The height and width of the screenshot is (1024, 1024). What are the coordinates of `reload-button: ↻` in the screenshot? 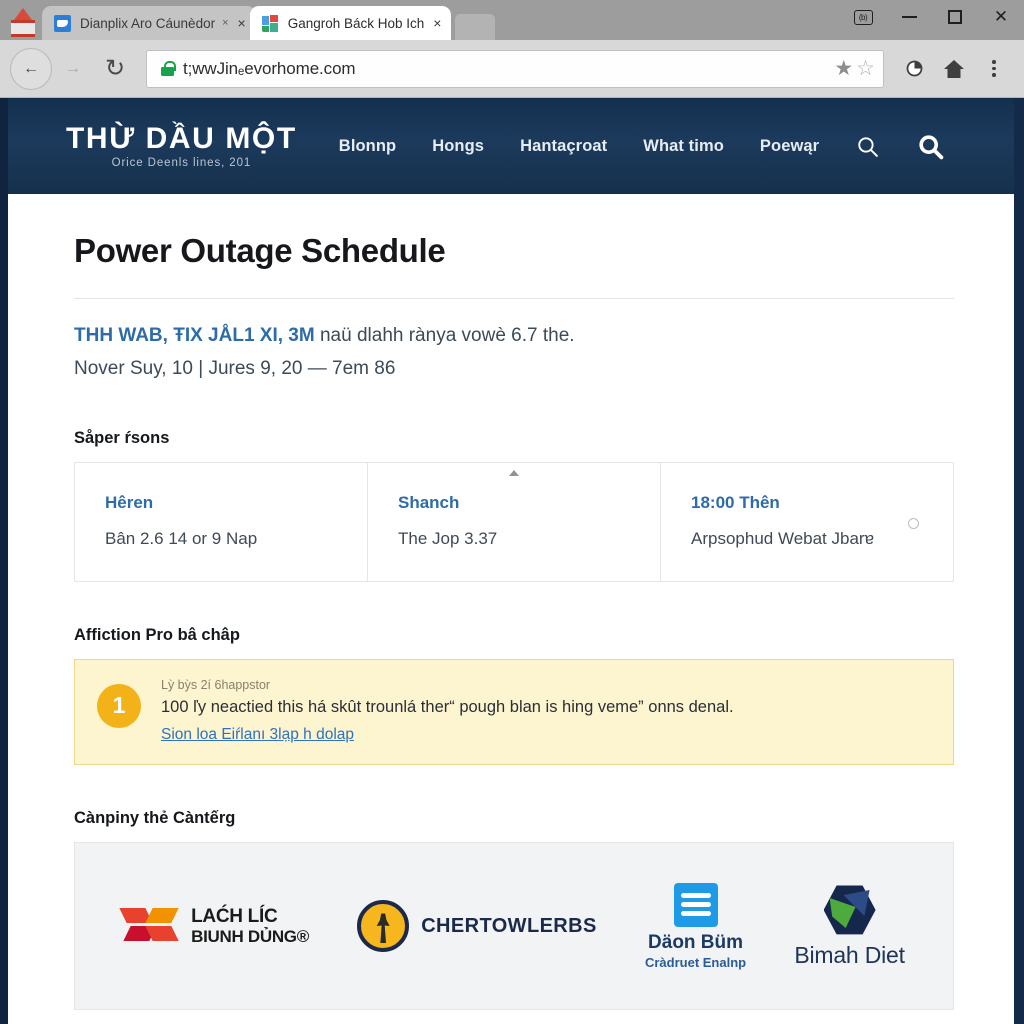 It's located at (115, 69).